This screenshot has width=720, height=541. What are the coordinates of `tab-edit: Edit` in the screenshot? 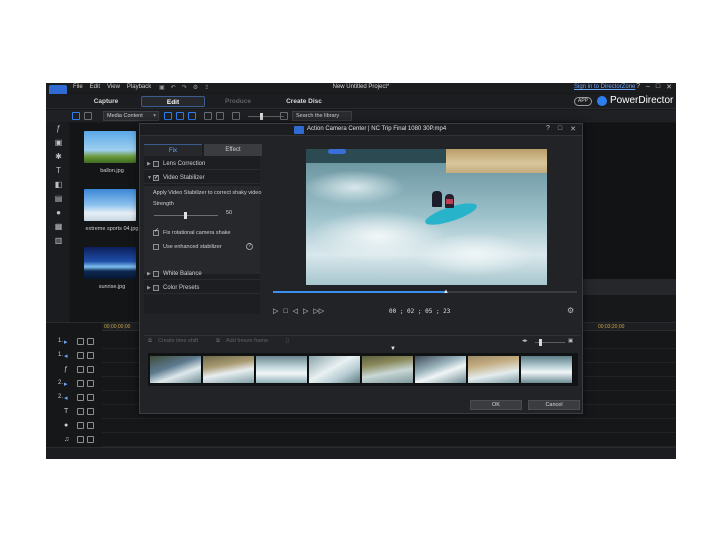 It's located at (173, 101).